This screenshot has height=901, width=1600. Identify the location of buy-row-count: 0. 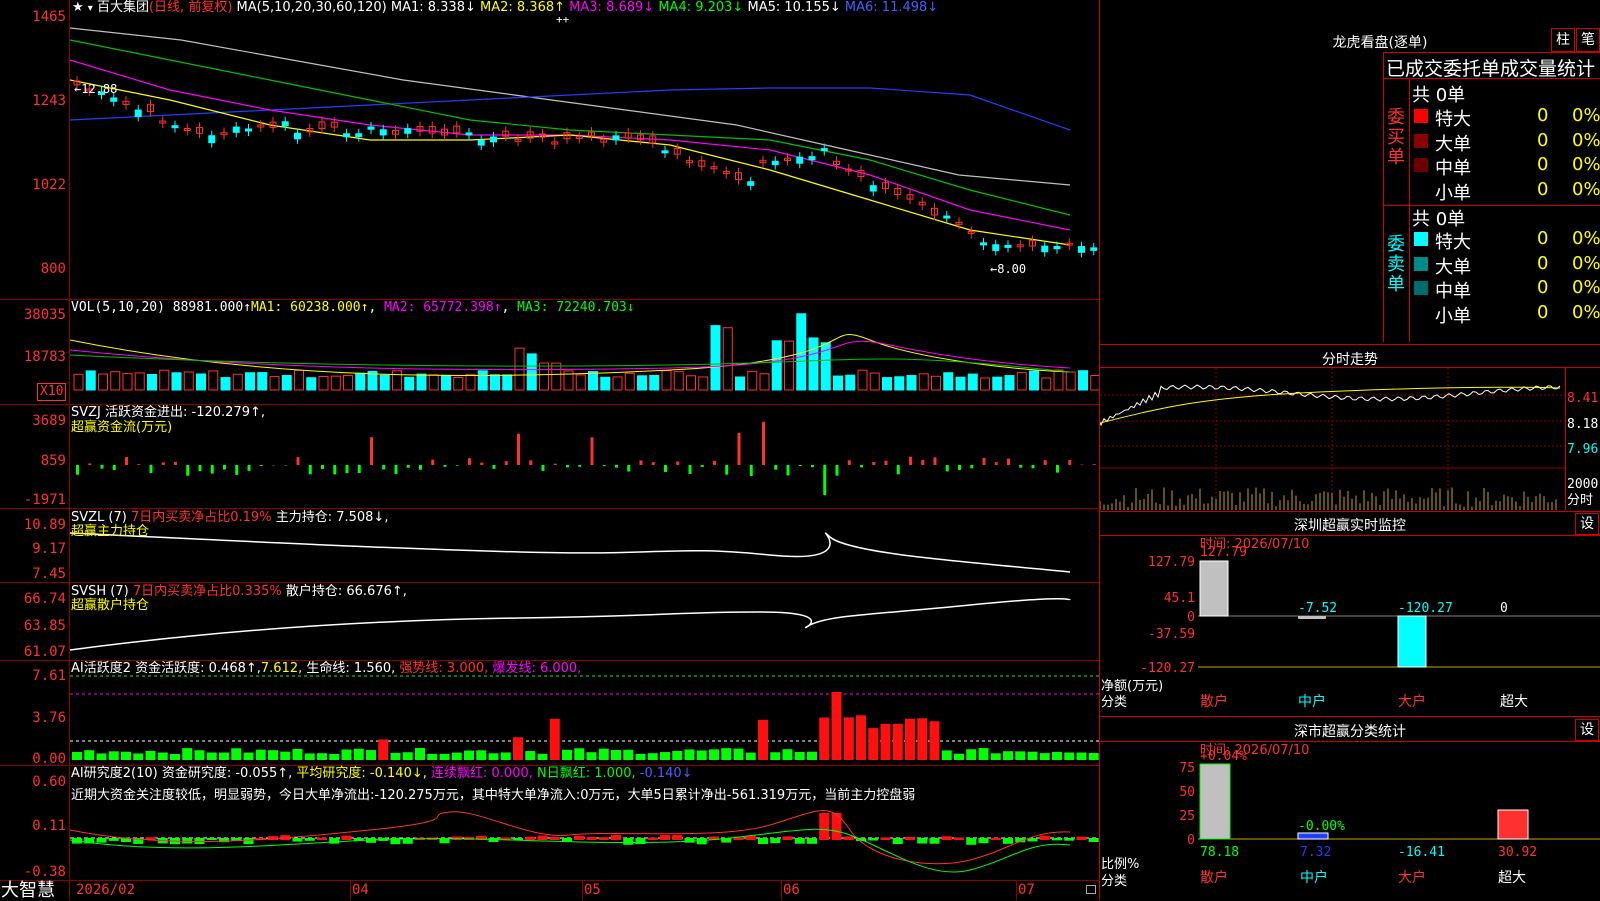
(1542, 115).